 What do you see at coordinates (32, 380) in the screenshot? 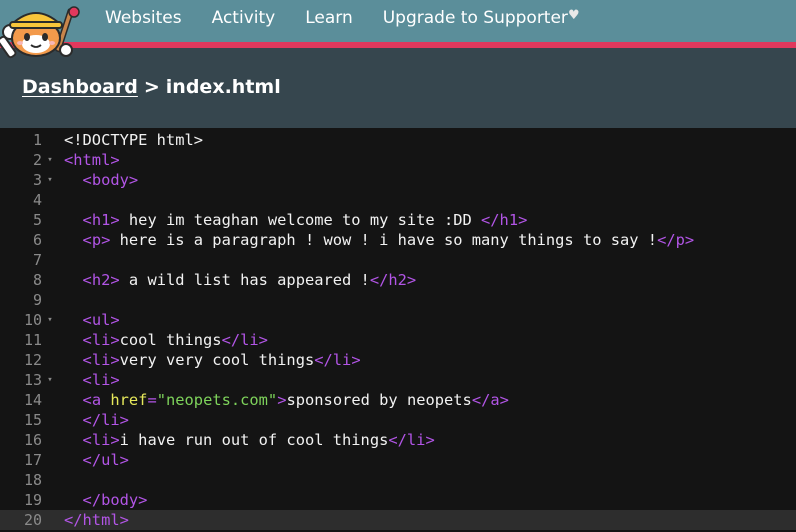
I see `line-number: 13` at bounding box center [32, 380].